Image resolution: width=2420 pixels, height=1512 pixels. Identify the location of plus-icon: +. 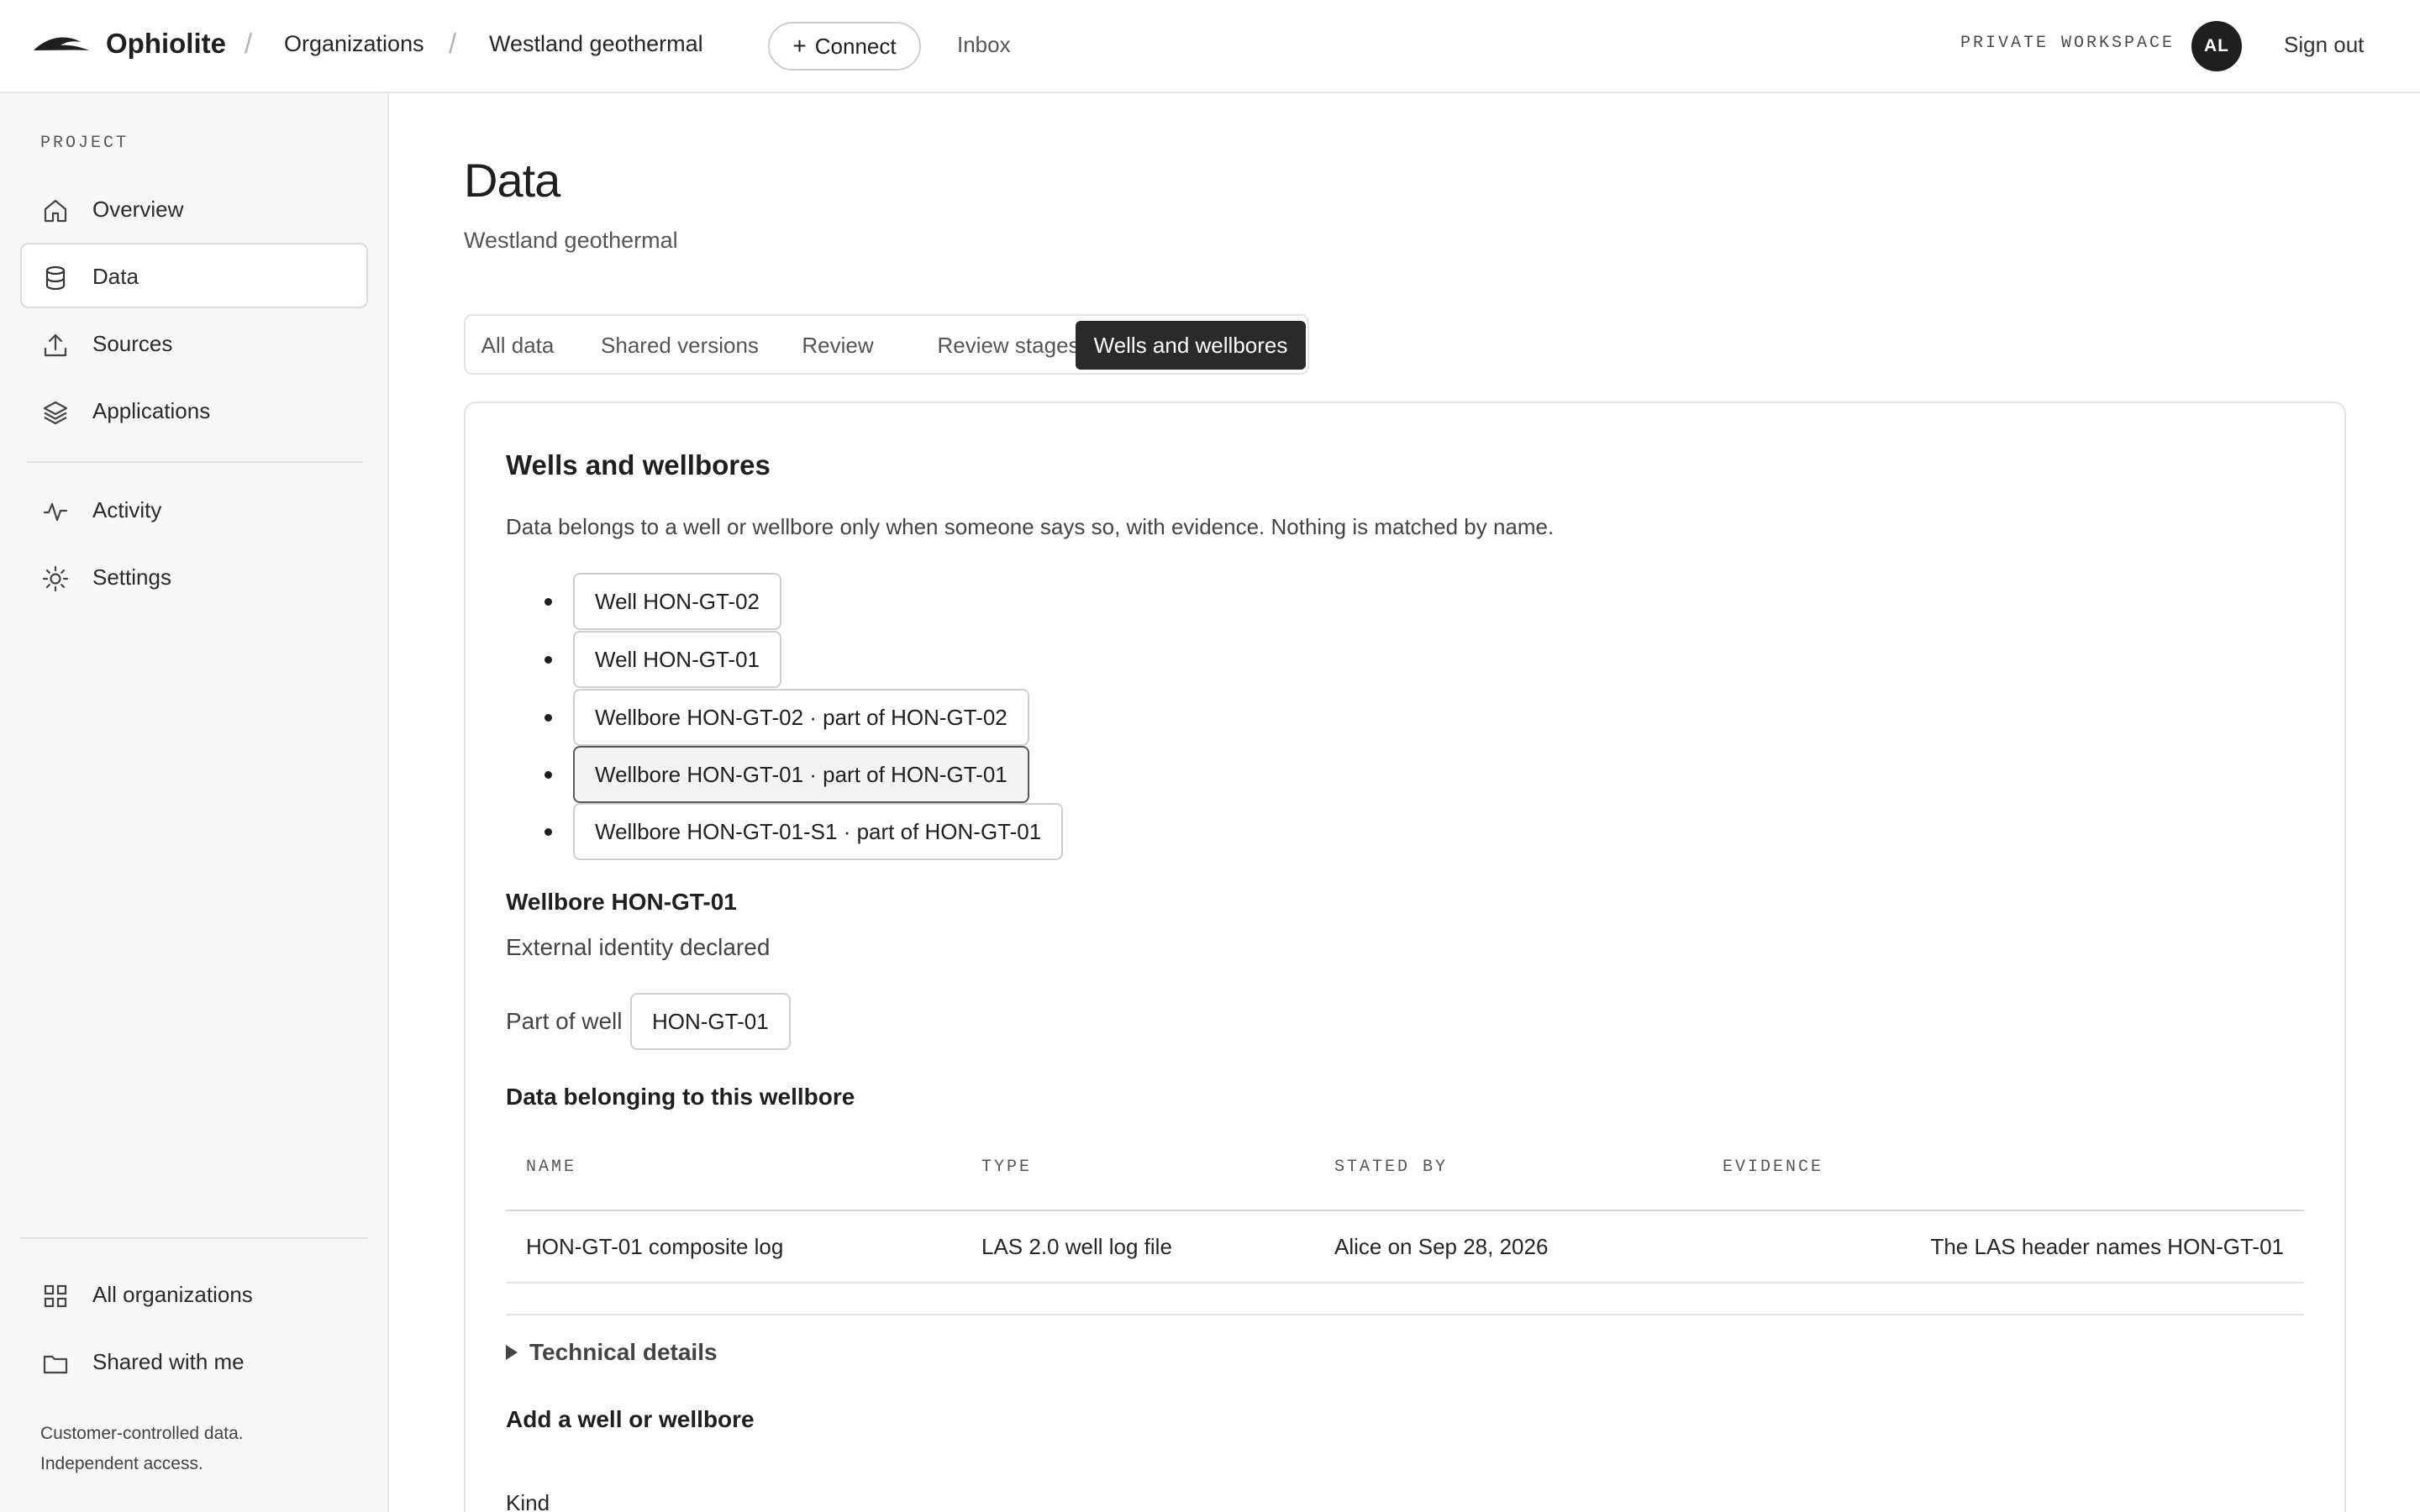
(799, 46).